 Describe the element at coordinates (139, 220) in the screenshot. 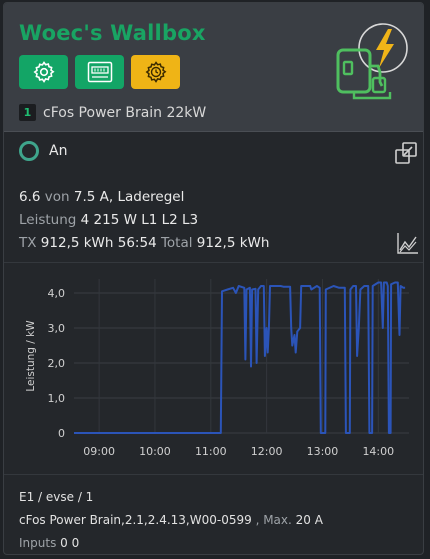

I see `power-value: 4 215 W L1 L2 L3` at that location.